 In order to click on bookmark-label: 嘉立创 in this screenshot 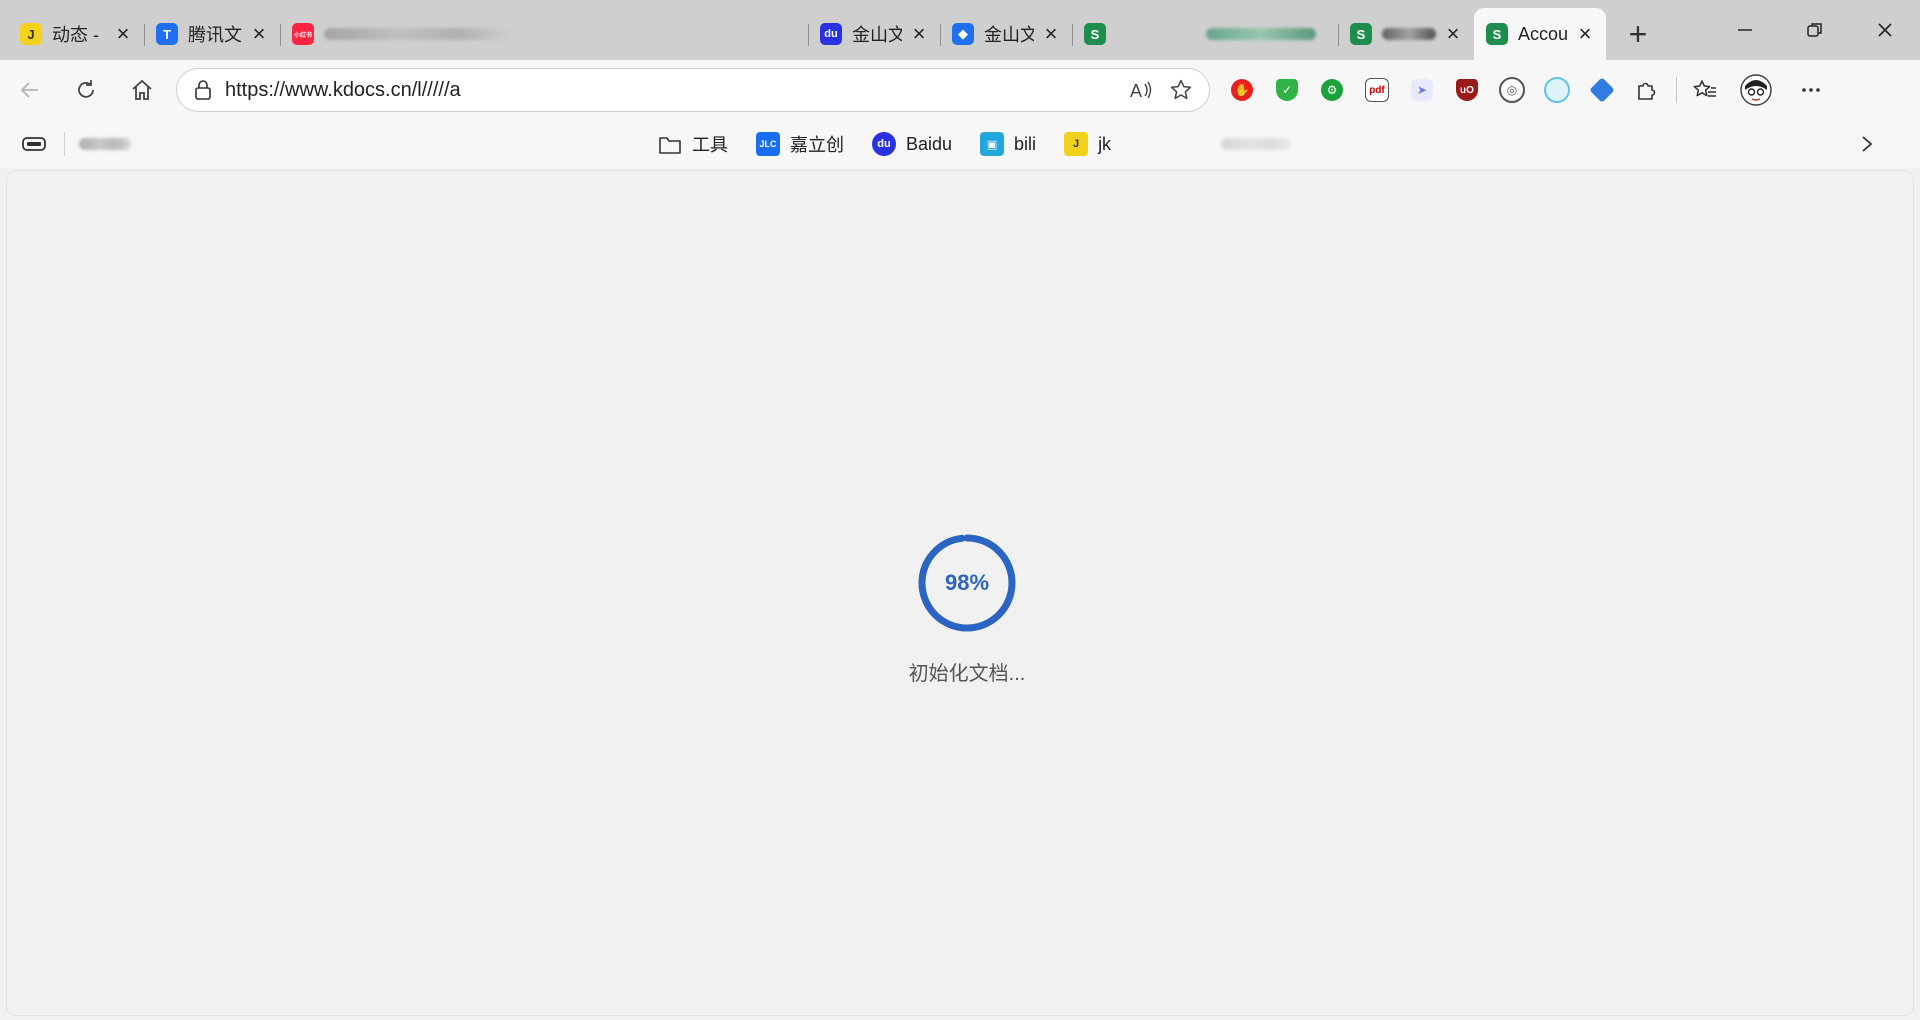, I will do `click(817, 145)`.